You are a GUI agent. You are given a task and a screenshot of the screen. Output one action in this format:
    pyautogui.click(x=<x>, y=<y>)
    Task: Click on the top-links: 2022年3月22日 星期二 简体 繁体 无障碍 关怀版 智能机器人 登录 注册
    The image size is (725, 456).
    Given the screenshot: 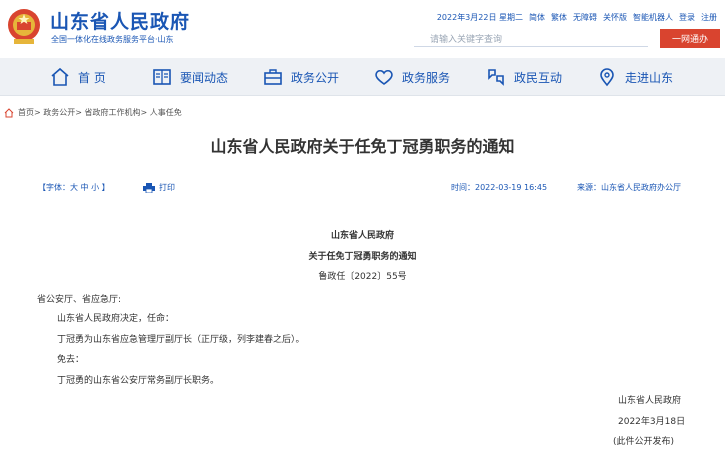 What is the action you would take?
    pyautogui.click(x=577, y=17)
    